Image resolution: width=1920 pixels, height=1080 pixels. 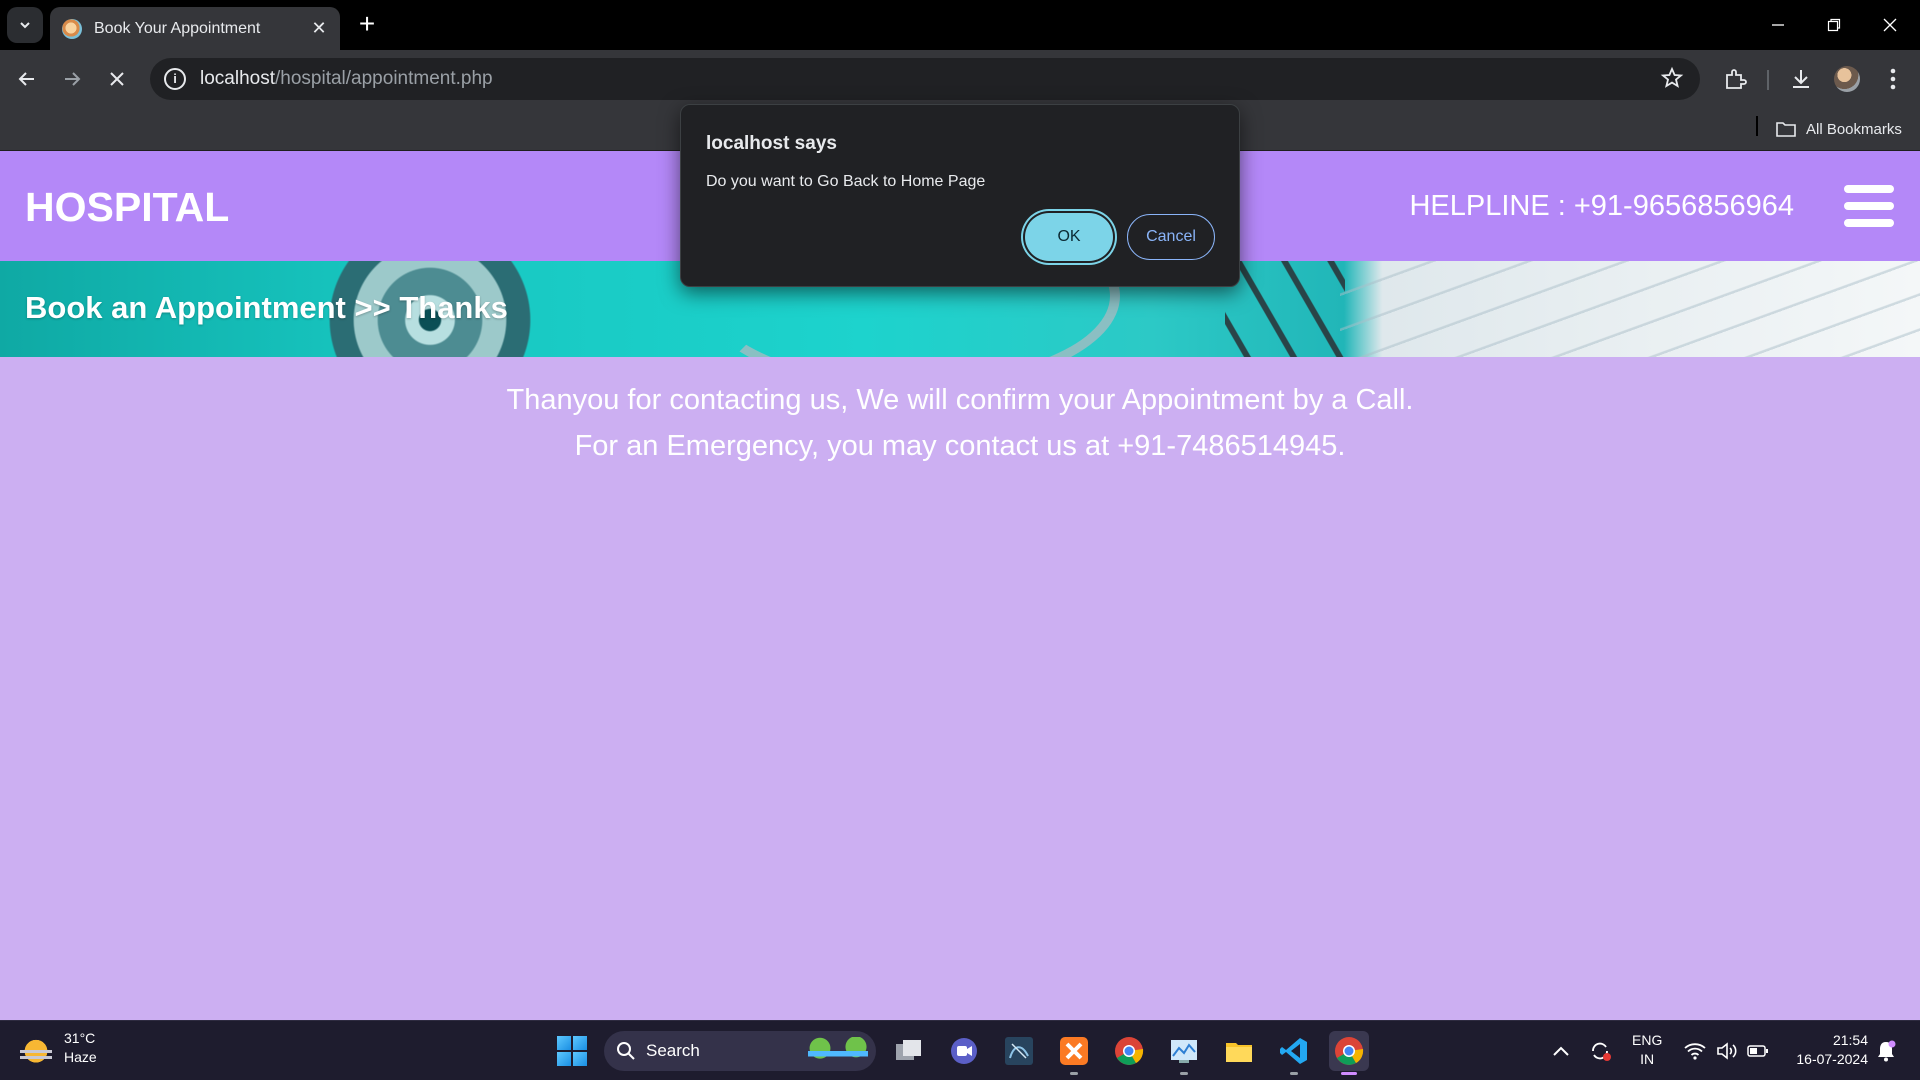 I want to click on task-view-icon, so click(x=909, y=1051).